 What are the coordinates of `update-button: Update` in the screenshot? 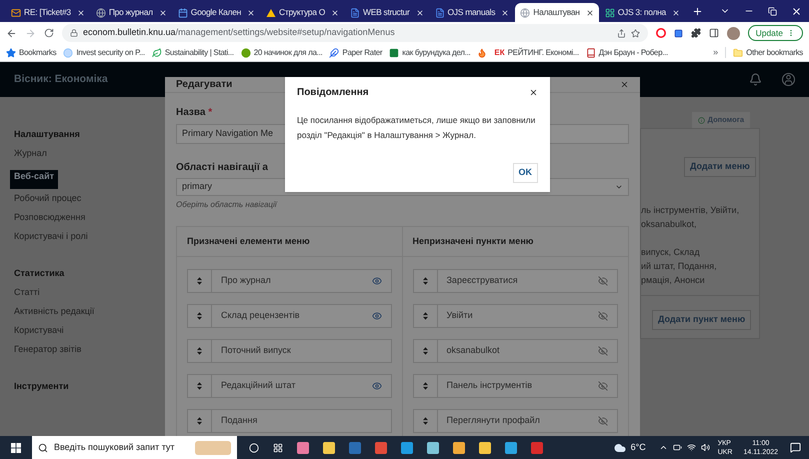 It's located at (775, 33).